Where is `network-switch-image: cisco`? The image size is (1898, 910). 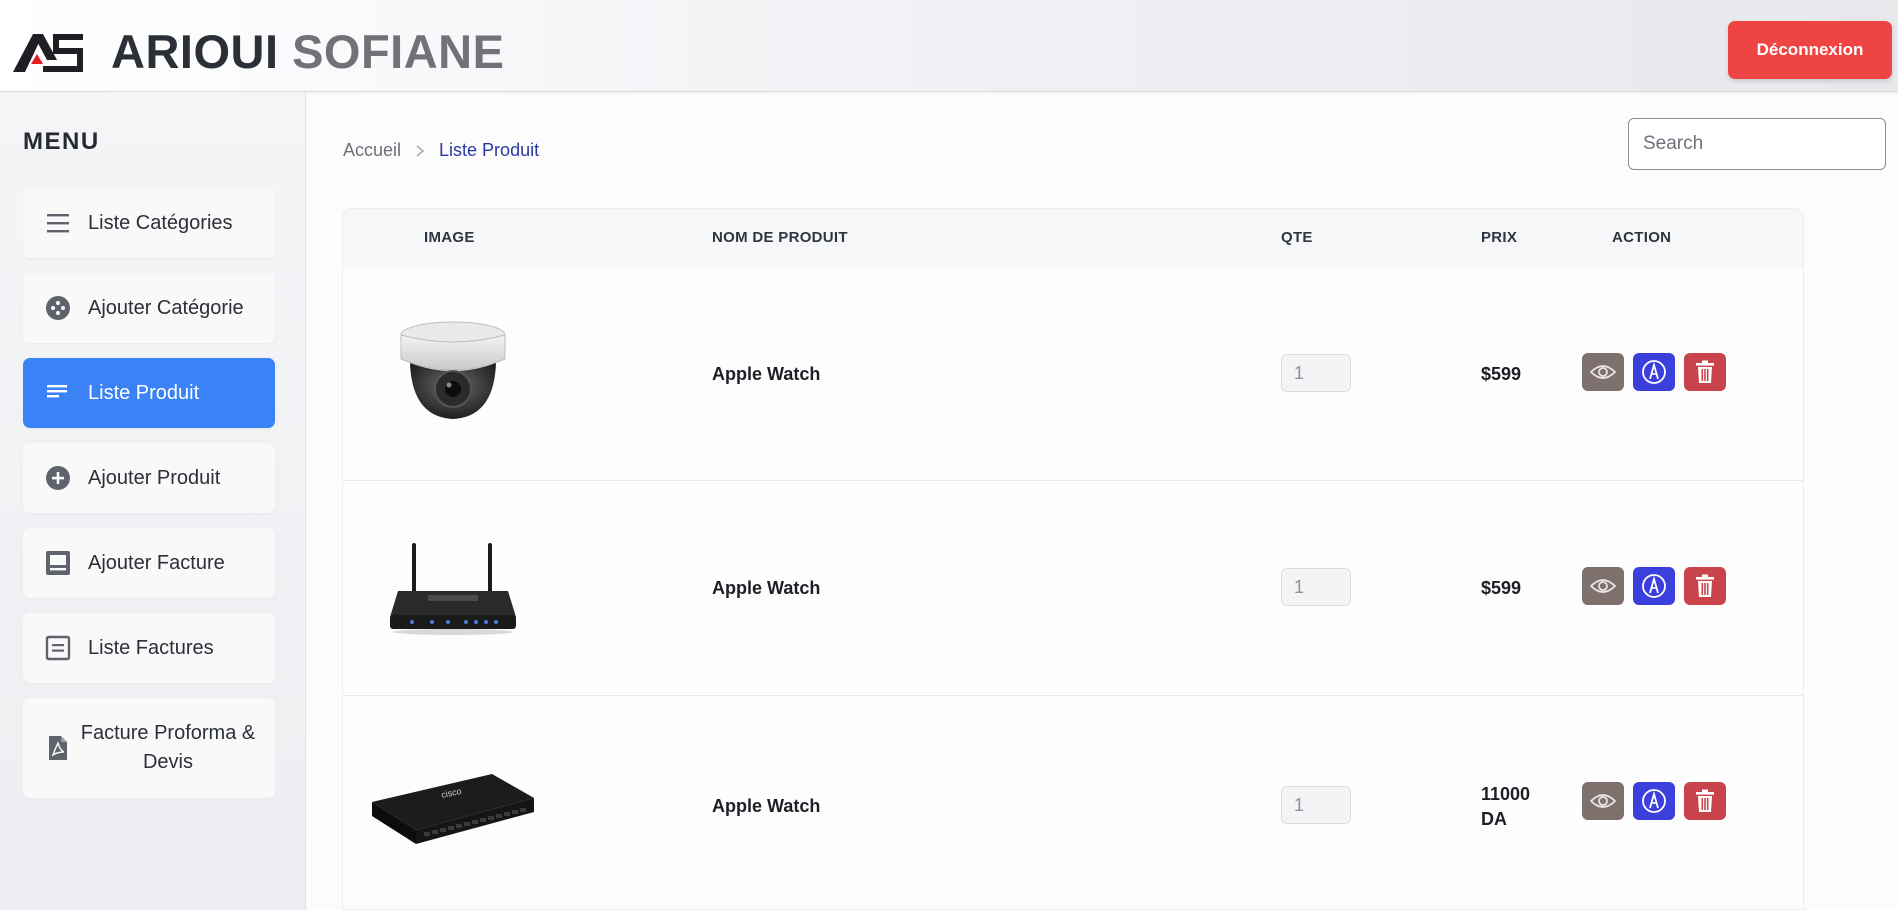 network-switch-image: cisco is located at coordinates (453, 809).